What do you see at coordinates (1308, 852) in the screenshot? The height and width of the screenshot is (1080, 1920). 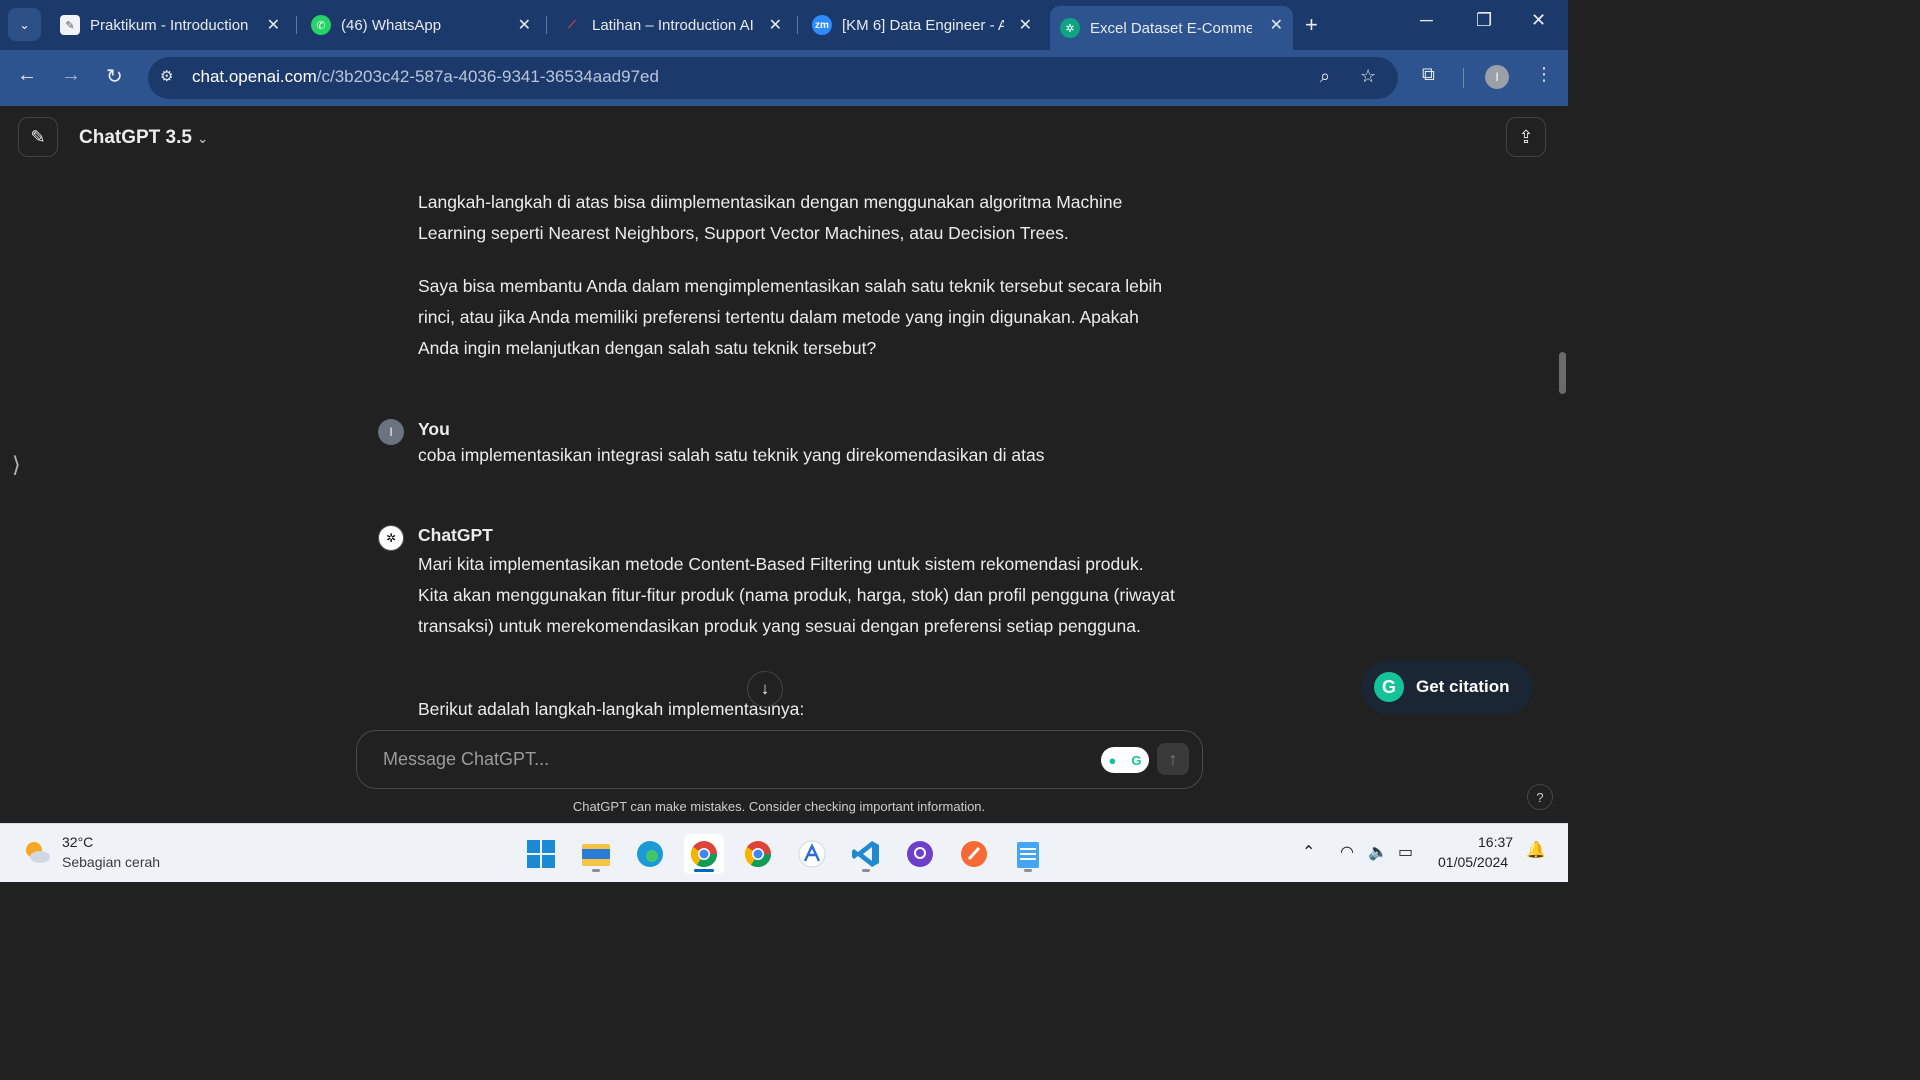 I see `chevron-up-icon: ⌃` at bounding box center [1308, 852].